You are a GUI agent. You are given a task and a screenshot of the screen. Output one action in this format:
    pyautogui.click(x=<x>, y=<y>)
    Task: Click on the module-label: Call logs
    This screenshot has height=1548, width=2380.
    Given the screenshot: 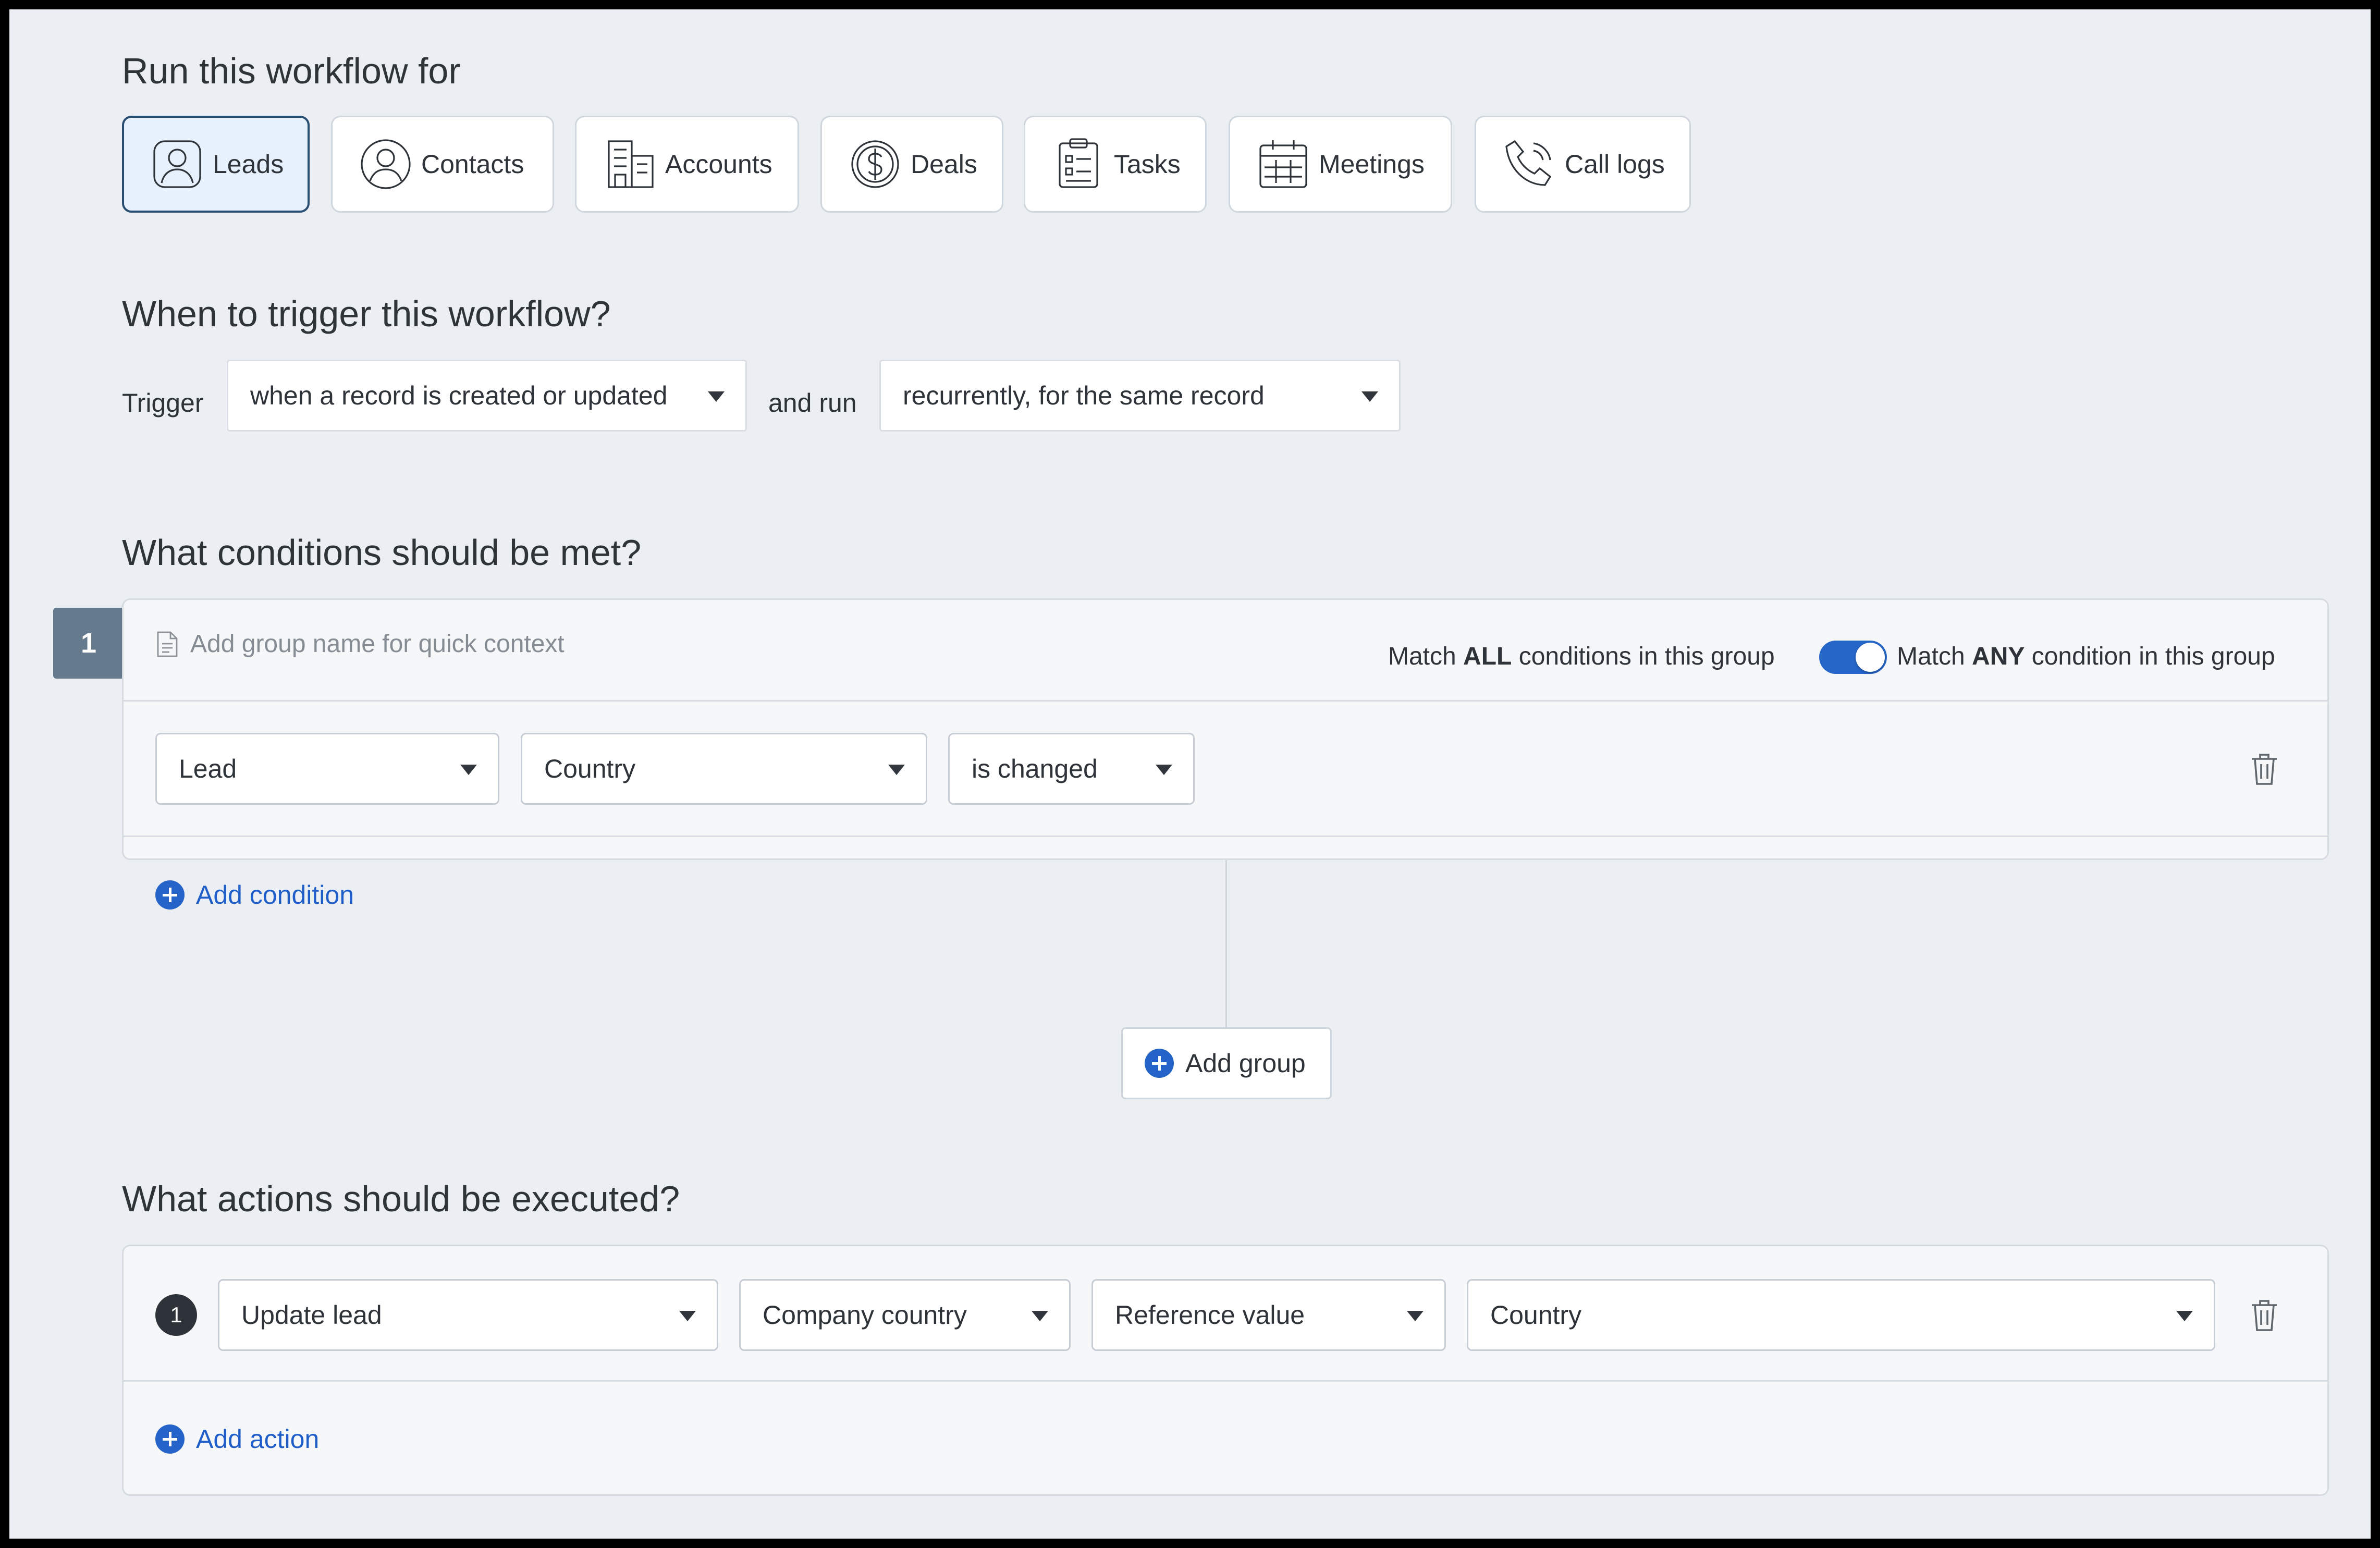 What is the action you would take?
    pyautogui.click(x=1615, y=165)
    